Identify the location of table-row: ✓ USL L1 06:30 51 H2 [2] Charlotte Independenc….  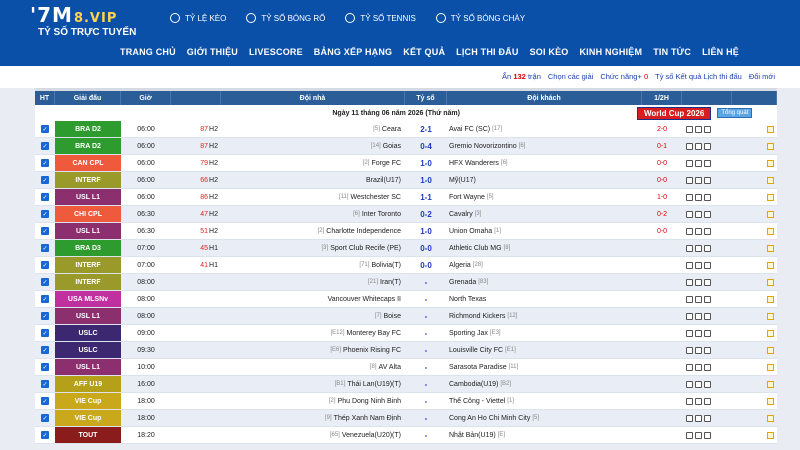
(406, 231).